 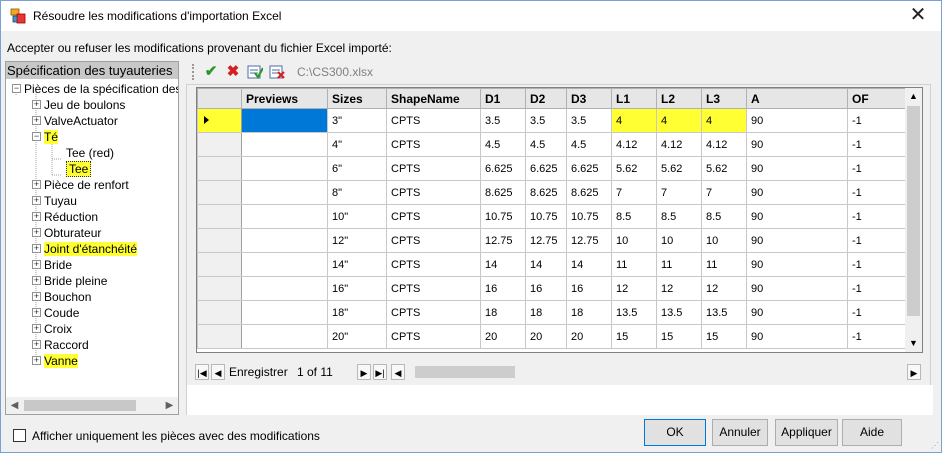 What do you see at coordinates (284, 98) in the screenshot?
I see `column-header: Previews` at bounding box center [284, 98].